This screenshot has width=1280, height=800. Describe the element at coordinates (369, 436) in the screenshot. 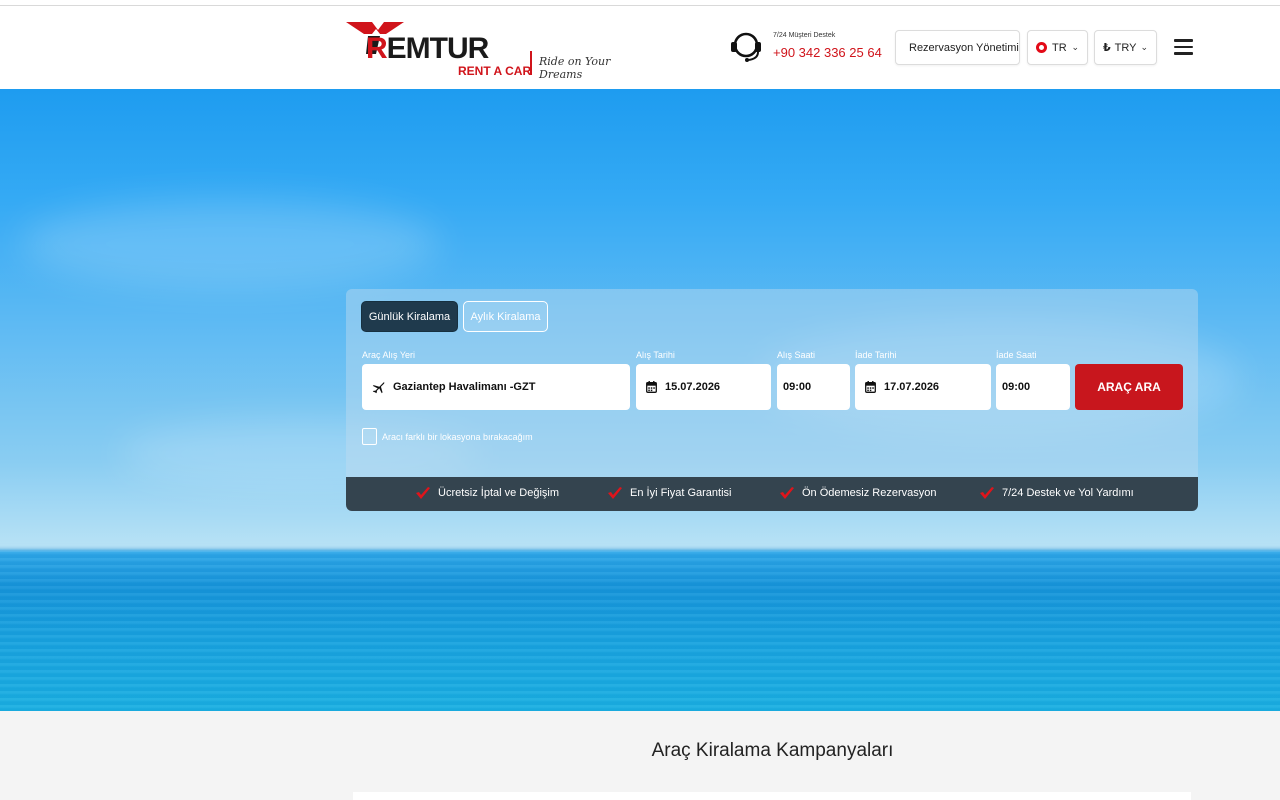

I see `different-location-checkbox` at that location.